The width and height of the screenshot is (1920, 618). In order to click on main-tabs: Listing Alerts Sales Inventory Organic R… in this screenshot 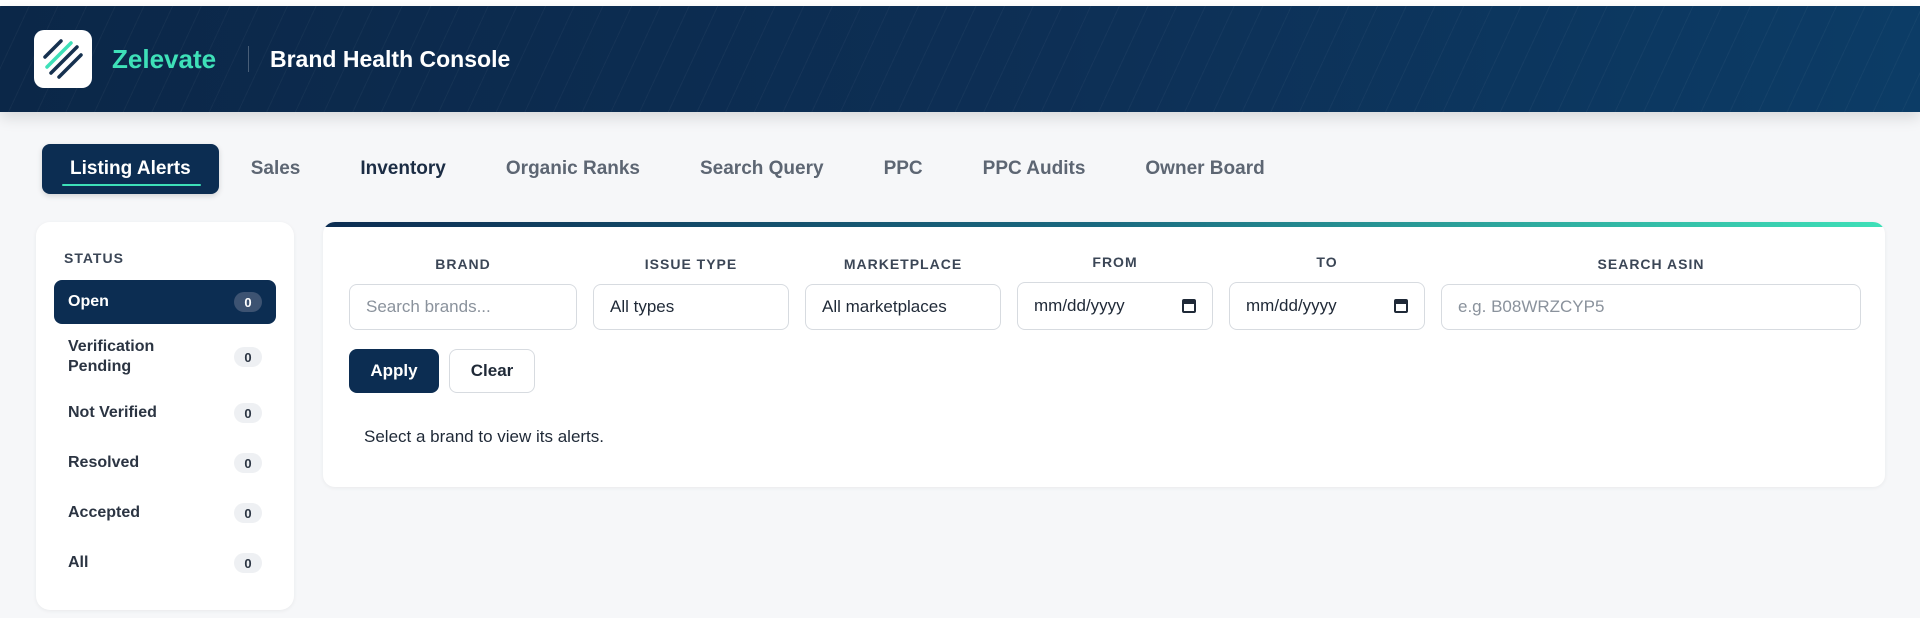, I will do `click(669, 169)`.